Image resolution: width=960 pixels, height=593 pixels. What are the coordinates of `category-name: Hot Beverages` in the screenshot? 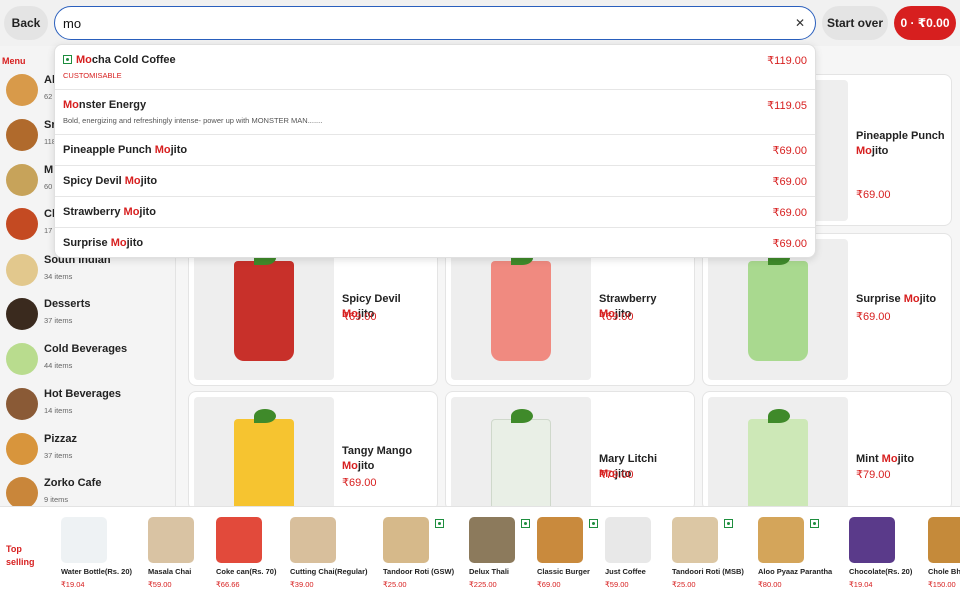 It's located at (83, 394).